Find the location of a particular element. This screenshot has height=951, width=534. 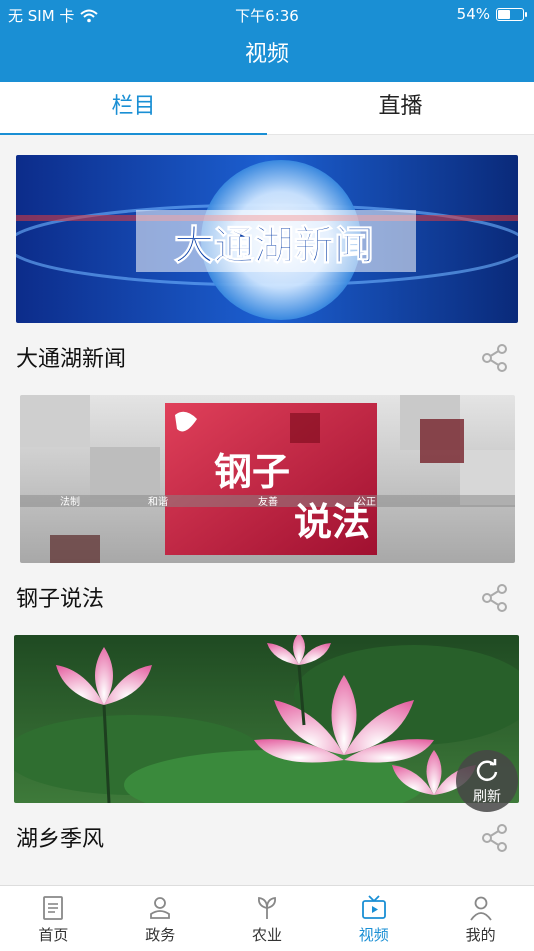

banner-tag: 和谐 is located at coordinates (158, 502).